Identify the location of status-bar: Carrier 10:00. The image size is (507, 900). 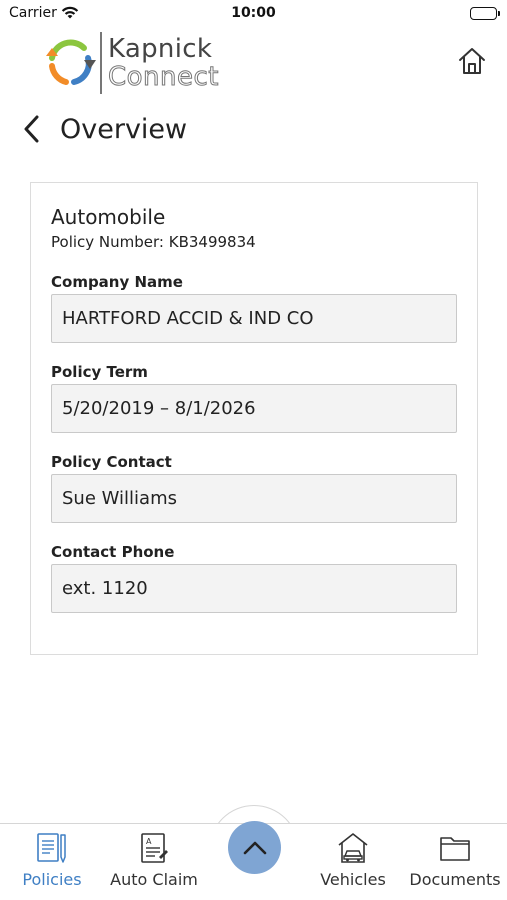
(253, 14).